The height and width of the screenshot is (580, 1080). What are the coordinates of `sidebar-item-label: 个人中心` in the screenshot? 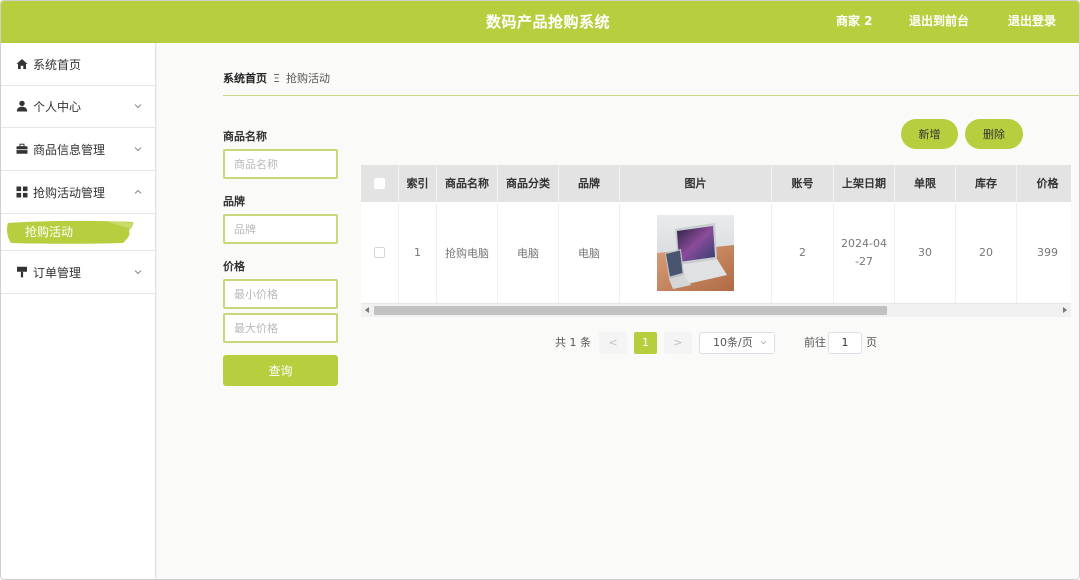 It's located at (57, 107).